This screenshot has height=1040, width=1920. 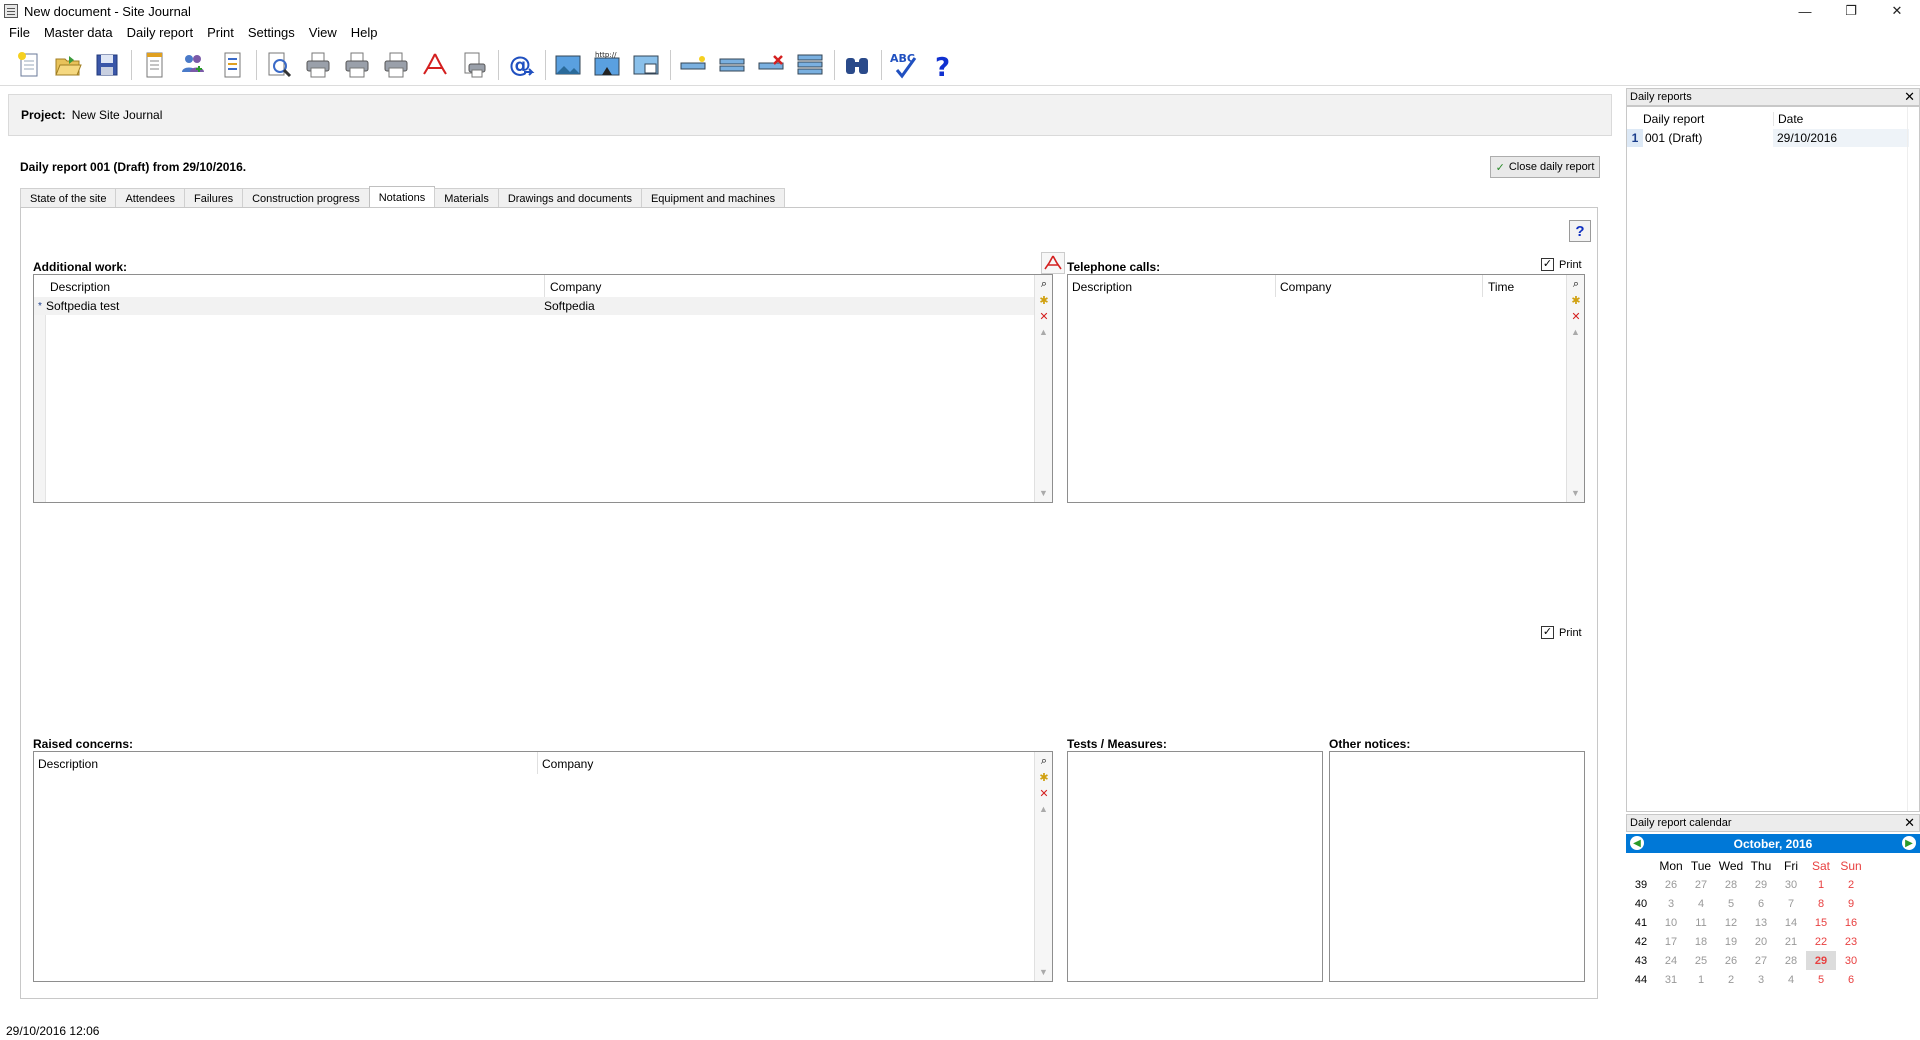 I want to click on calendar-day: 21, so click(x=1791, y=941).